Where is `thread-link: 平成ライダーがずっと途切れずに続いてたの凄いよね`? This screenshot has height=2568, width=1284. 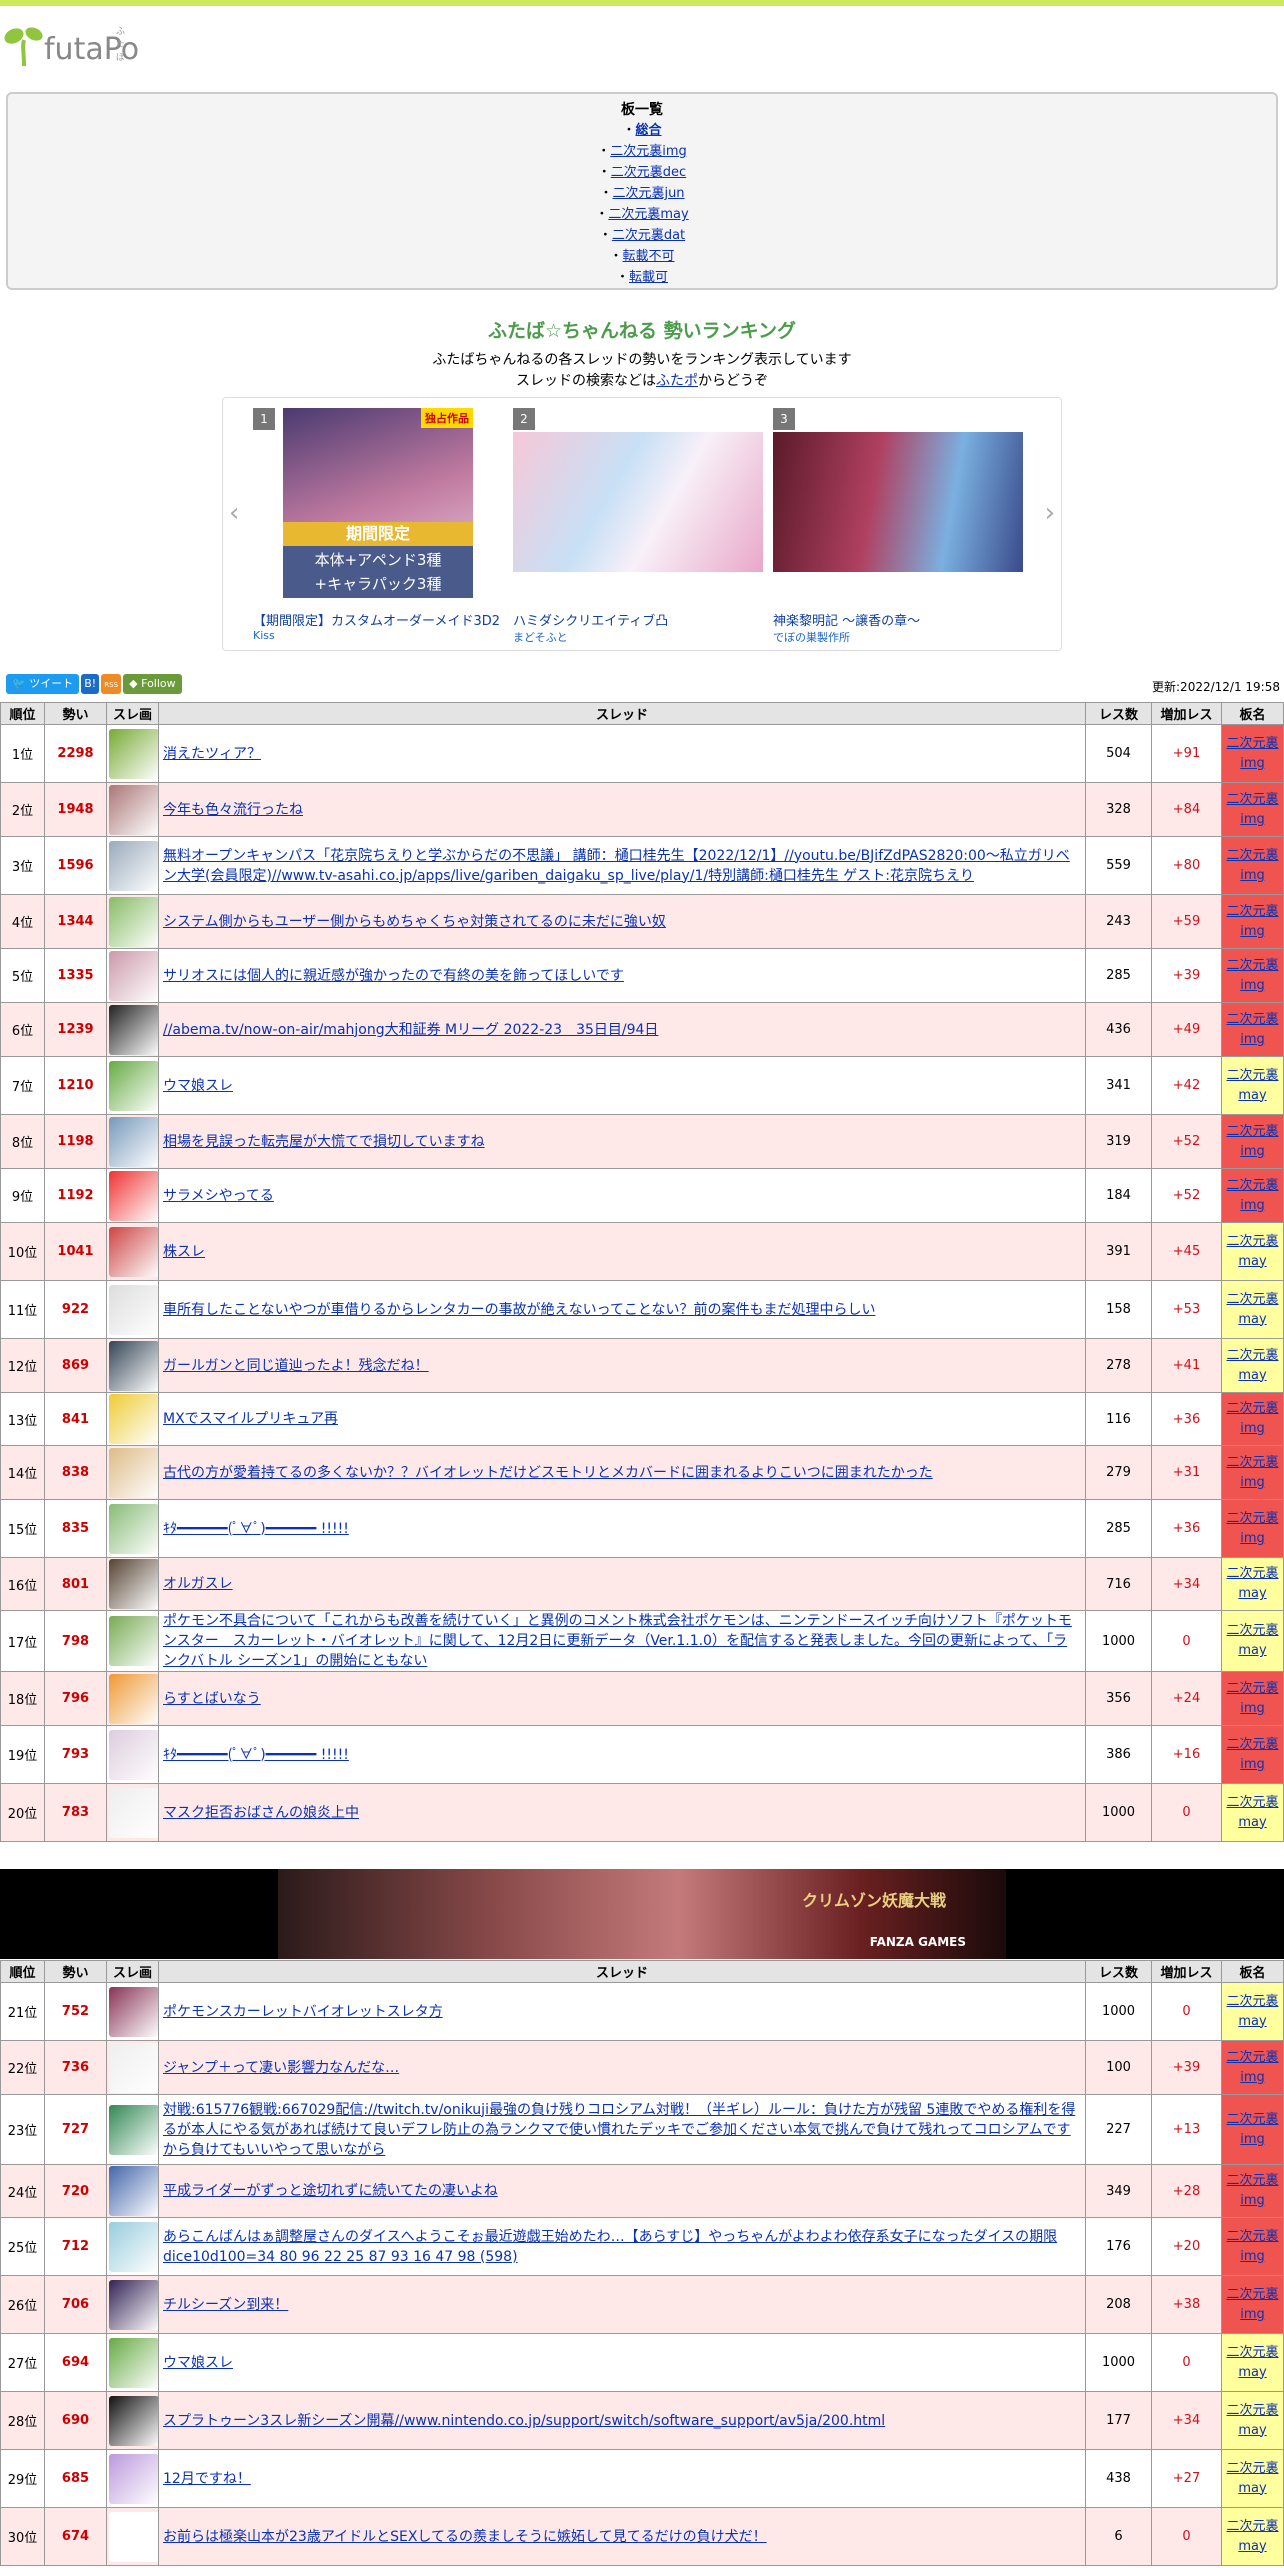
thread-link: 平成ライダーがずっと途切れずに続いてたの凄いよね is located at coordinates (330, 2191).